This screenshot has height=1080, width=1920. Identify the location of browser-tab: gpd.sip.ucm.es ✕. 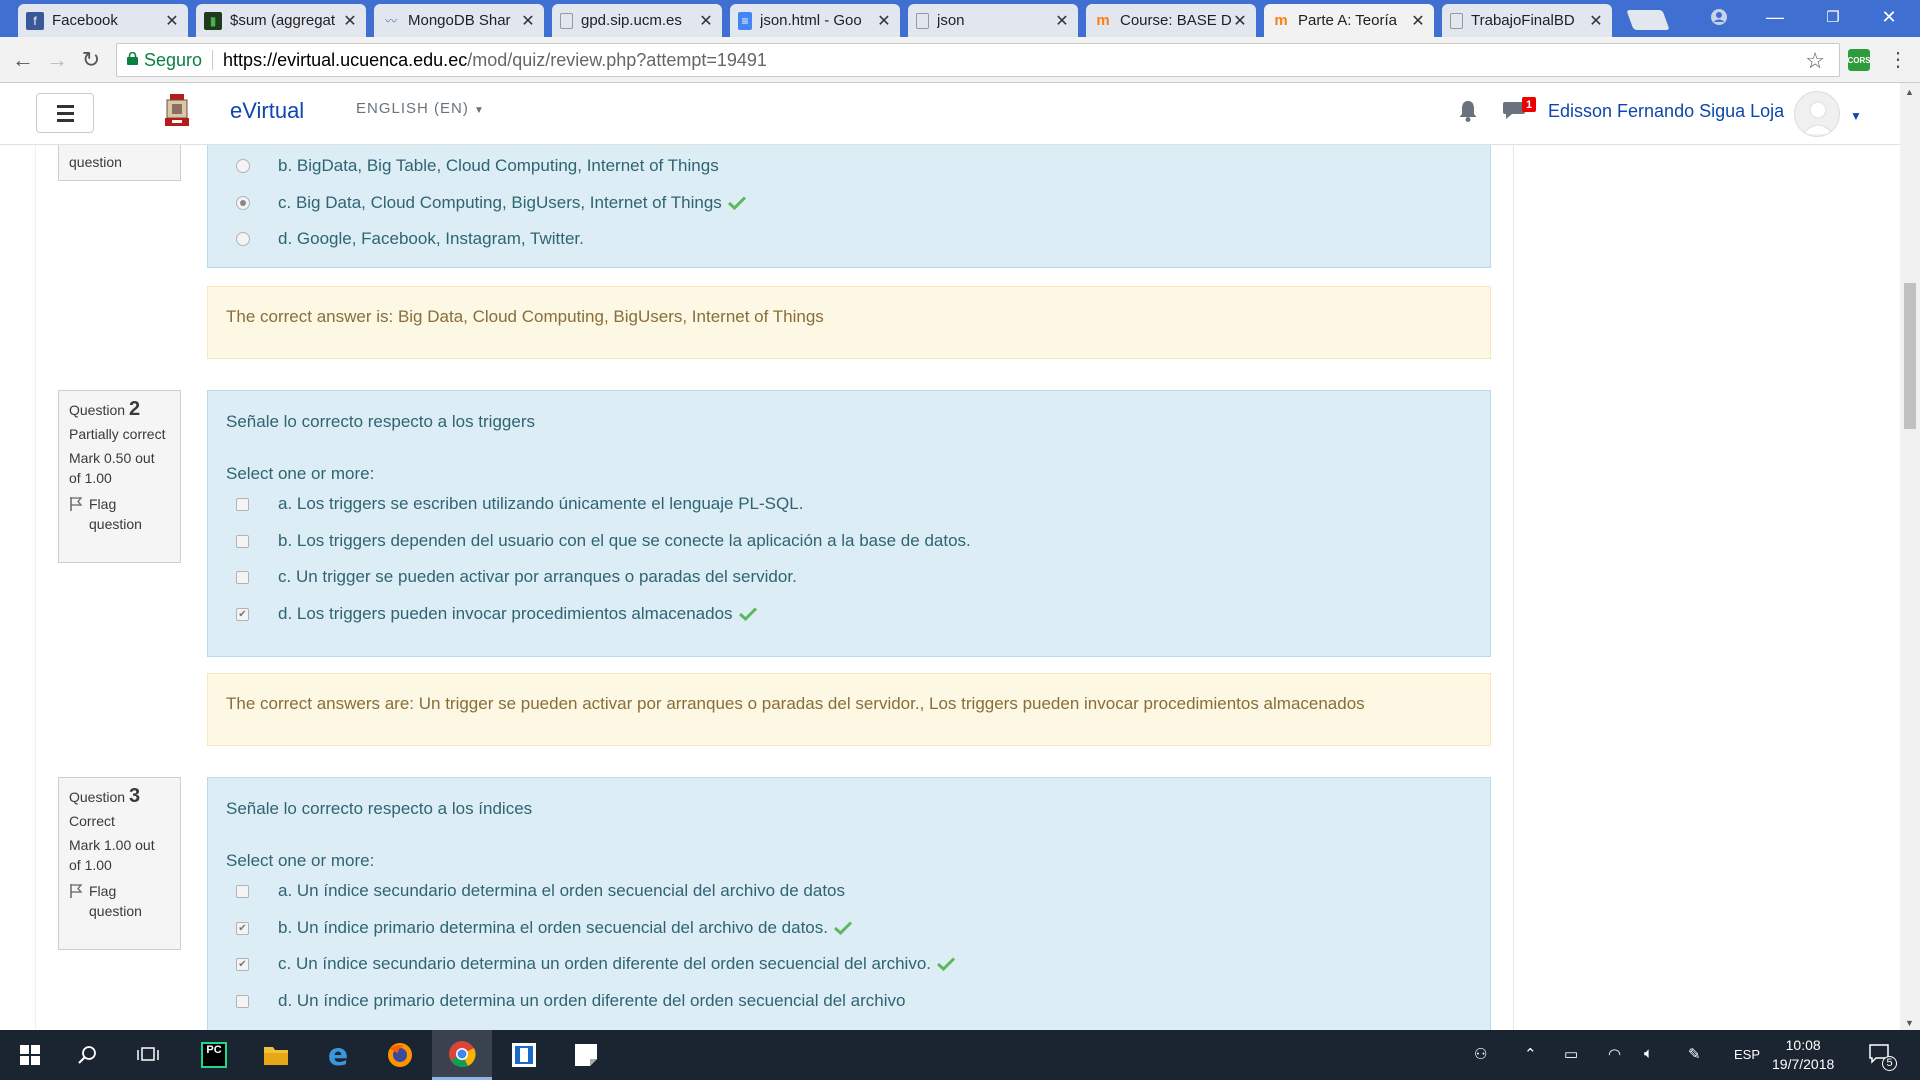
(637, 20).